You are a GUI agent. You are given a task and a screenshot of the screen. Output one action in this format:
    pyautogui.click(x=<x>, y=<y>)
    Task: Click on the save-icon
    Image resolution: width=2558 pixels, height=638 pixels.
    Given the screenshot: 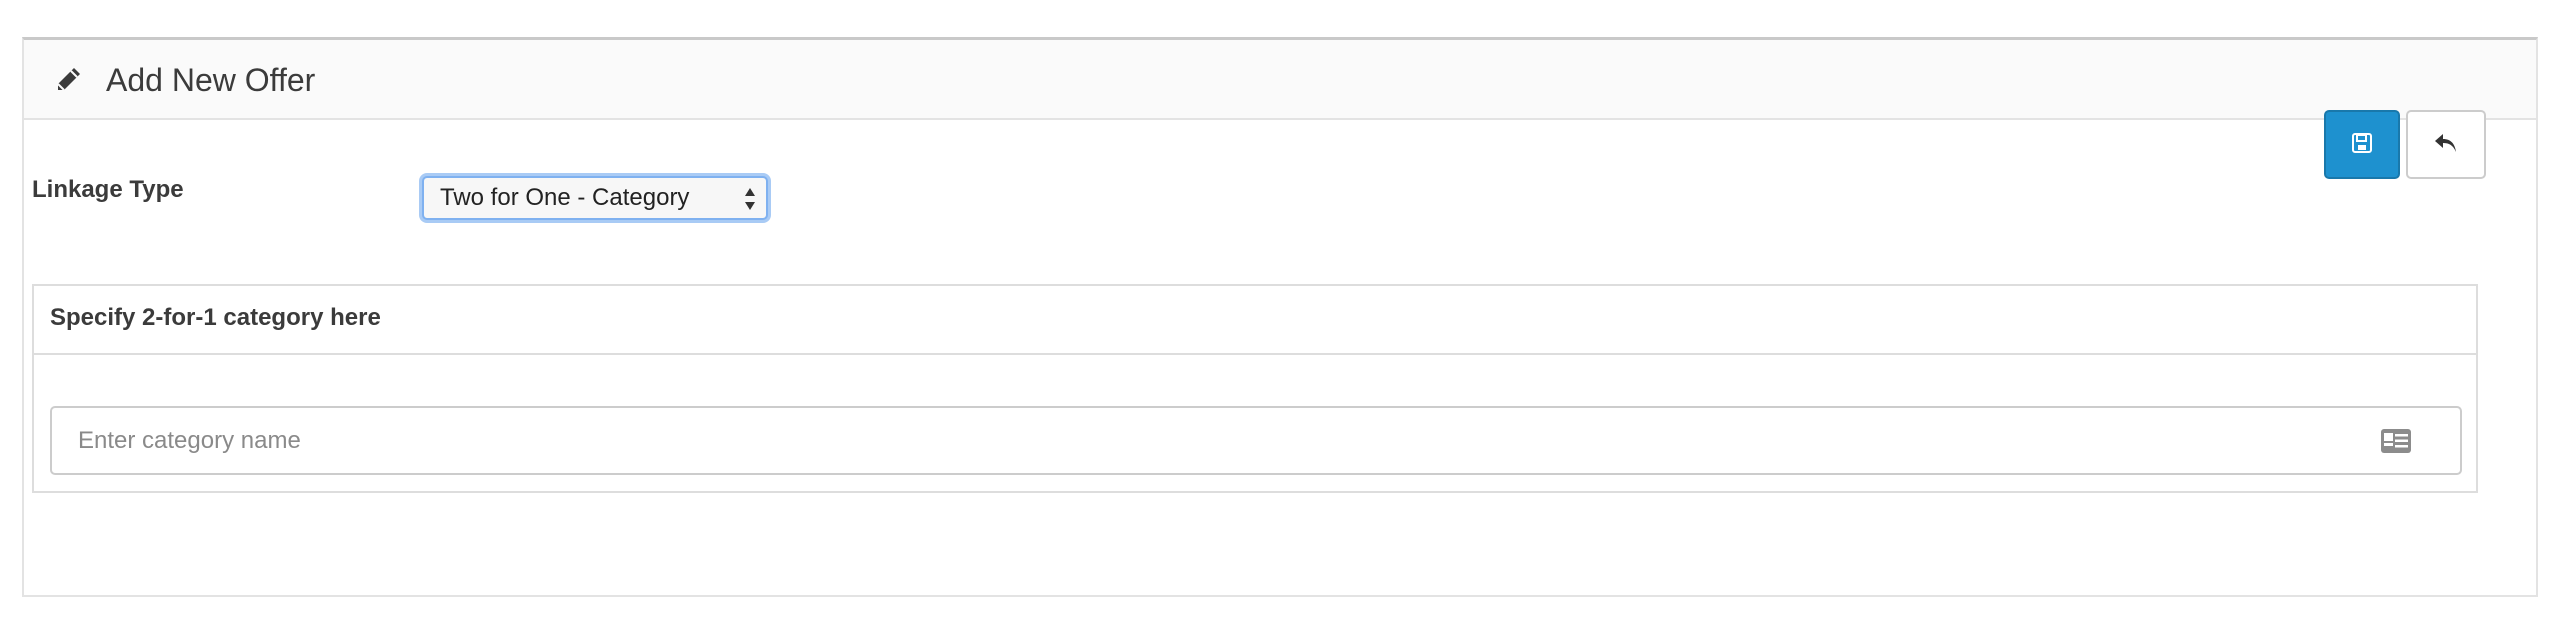 What is the action you would take?
    pyautogui.click(x=2362, y=144)
    